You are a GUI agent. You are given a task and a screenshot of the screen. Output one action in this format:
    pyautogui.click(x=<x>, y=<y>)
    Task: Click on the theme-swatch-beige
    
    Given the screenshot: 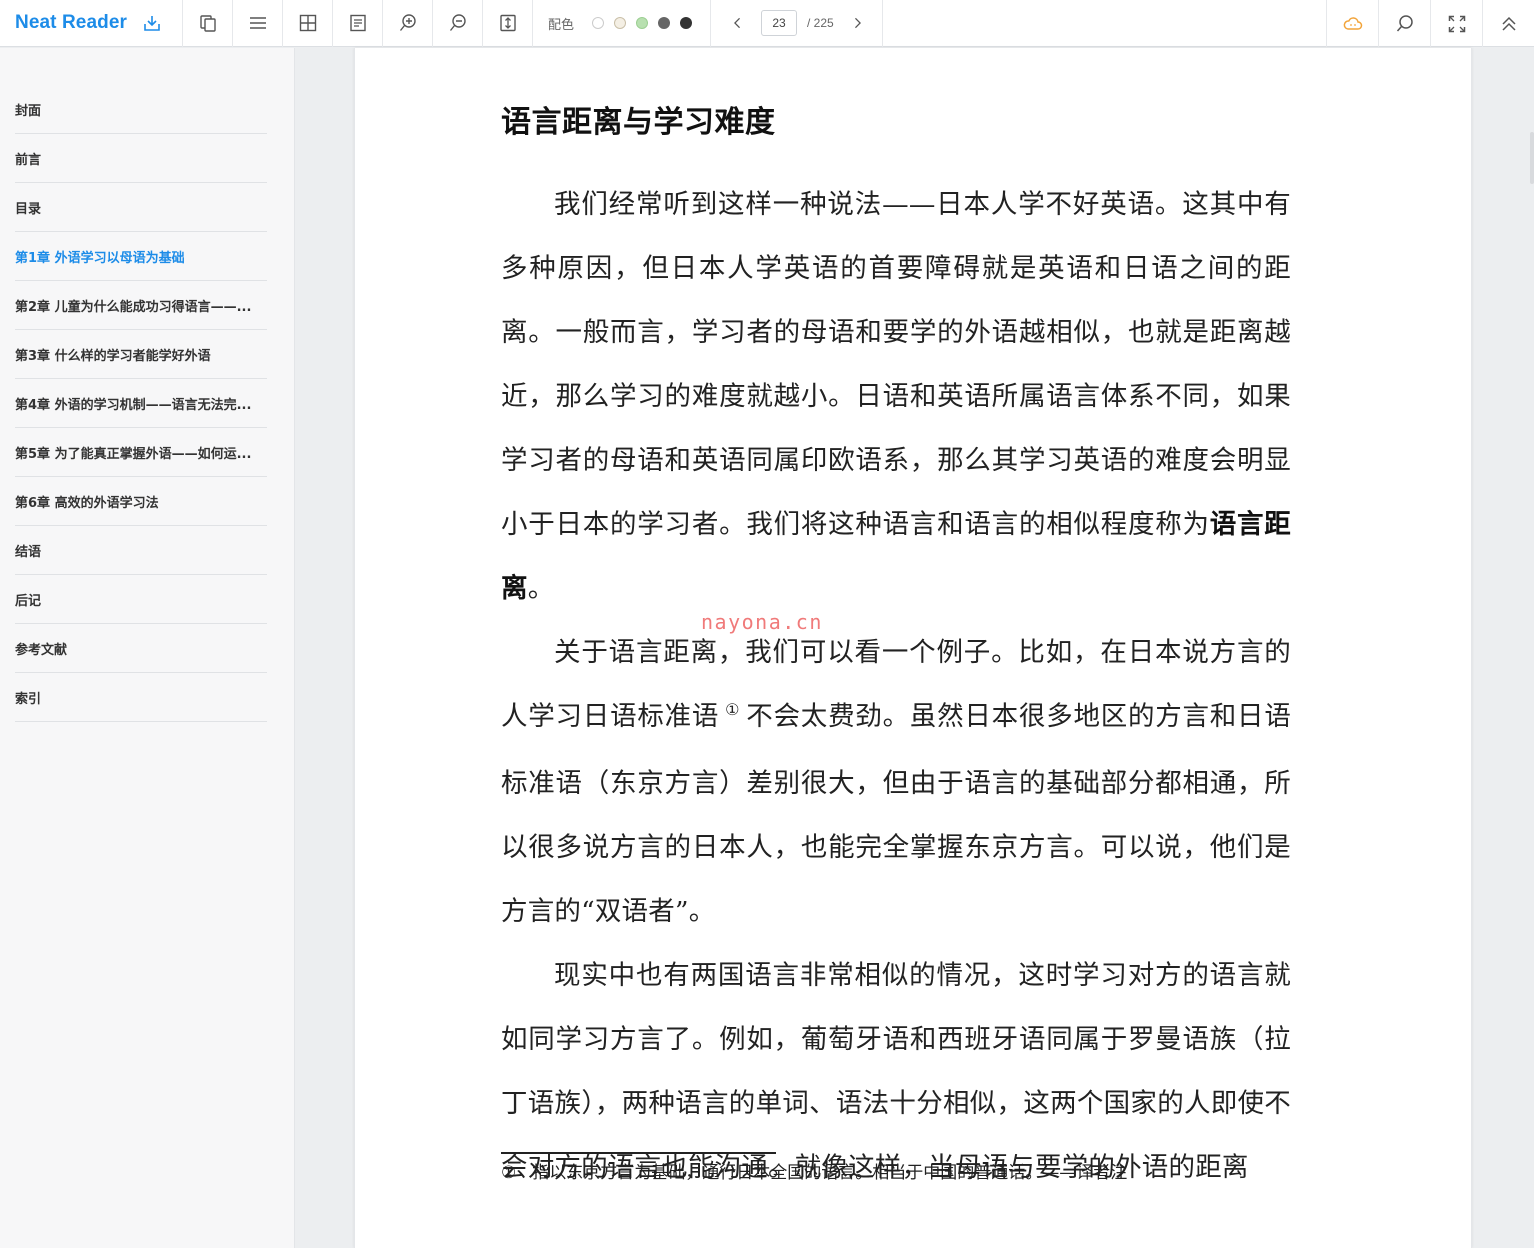 What is the action you would take?
    pyautogui.click(x=620, y=23)
    